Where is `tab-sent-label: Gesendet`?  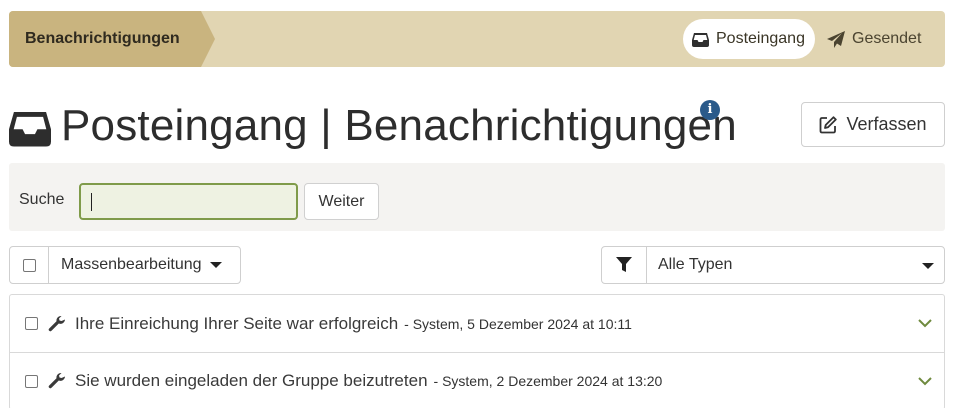
tab-sent-label: Gesendet is located at coordinates (887, 38).